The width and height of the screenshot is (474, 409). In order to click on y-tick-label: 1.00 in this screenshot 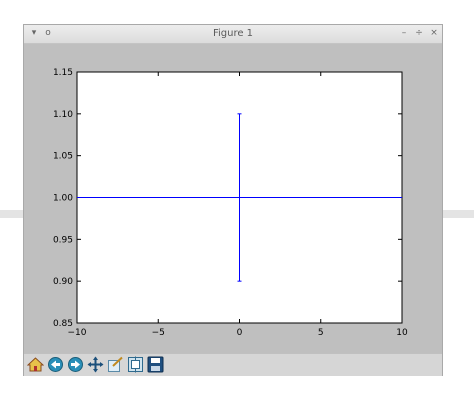, I will do `click(63, 199)`.